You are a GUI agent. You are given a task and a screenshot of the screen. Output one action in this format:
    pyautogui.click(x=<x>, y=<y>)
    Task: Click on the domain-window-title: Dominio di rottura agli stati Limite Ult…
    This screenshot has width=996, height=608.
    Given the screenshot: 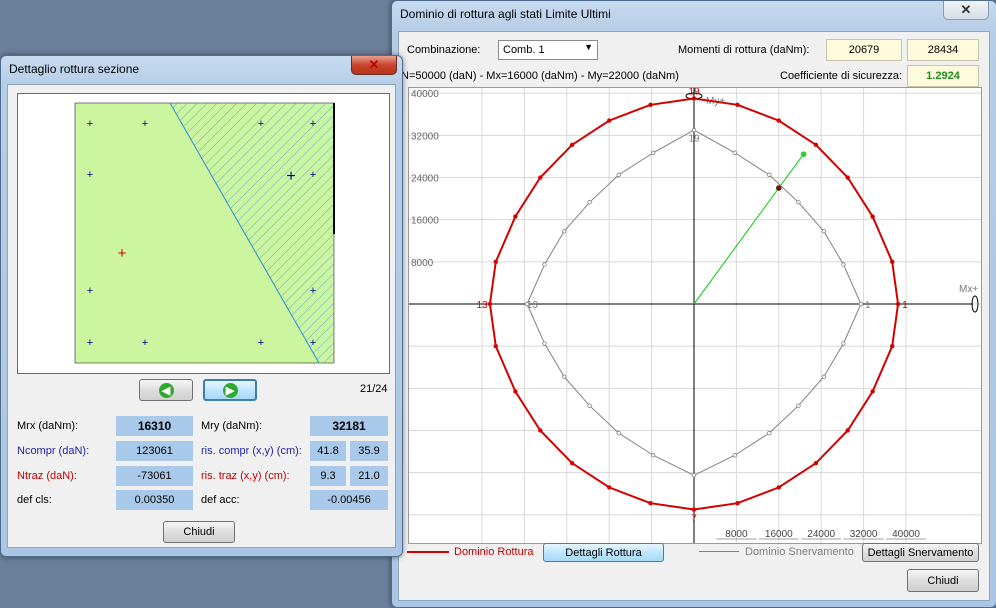 What is the action you would take?
    pyautogui.click(x=505, y=14)
    